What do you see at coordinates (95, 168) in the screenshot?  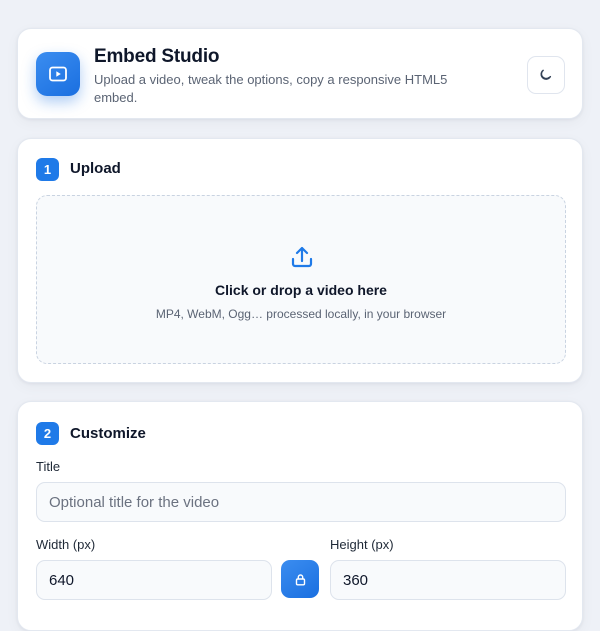 I see `section-title: Upload` at bounding box center [95, 168].